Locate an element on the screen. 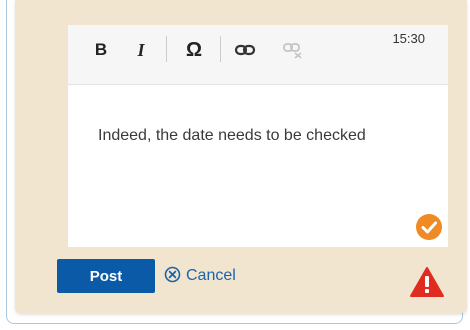  check-circle-icon is located at coordinates (429, 227).